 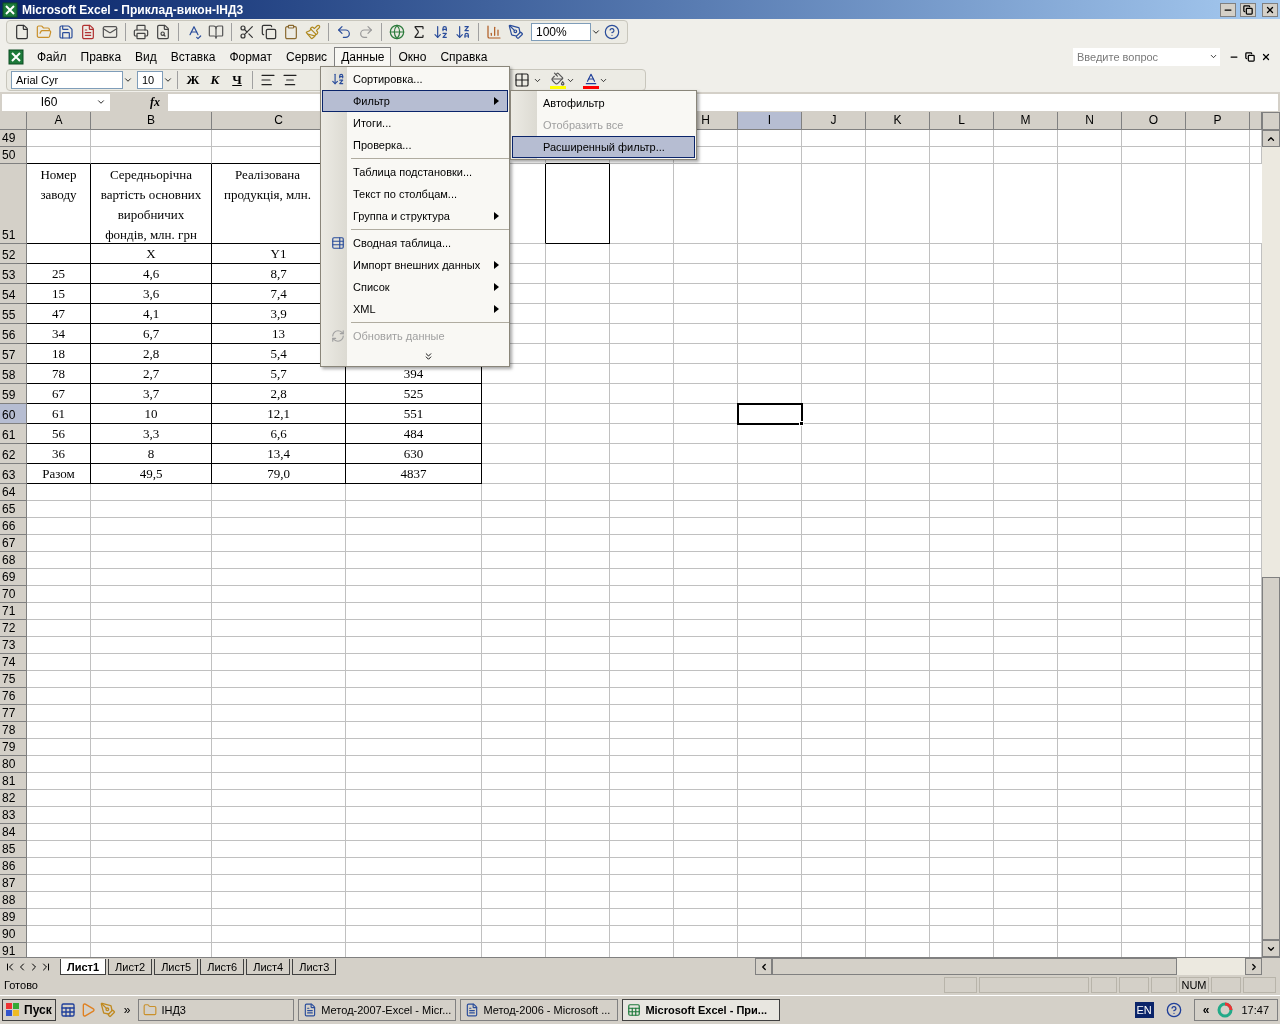 I want to click on table-cell: 6,6, so click(x=279, y=434).